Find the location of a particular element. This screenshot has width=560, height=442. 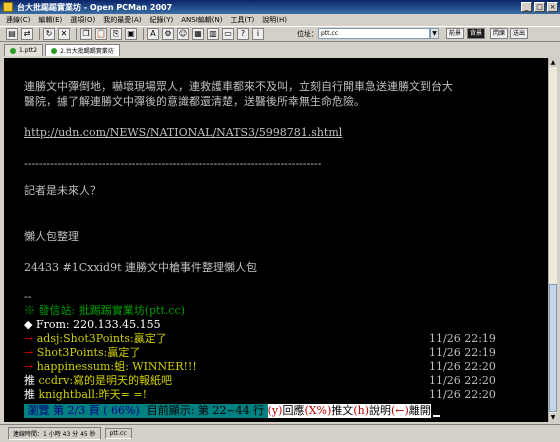

key-hint-label: 離開 is located at coordinates (419, 411).